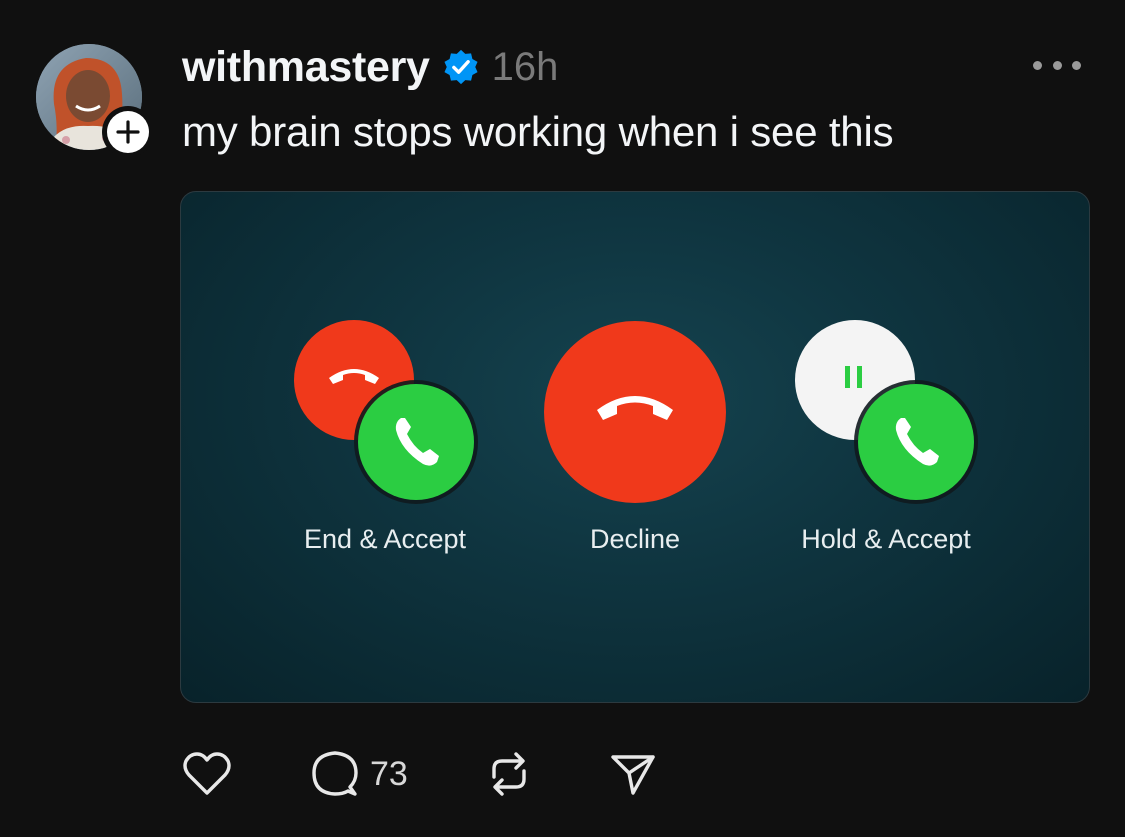 Image resolution: width=1125 pixels, height=837 pixels. I want to click on follow-button, so click(128, 132).